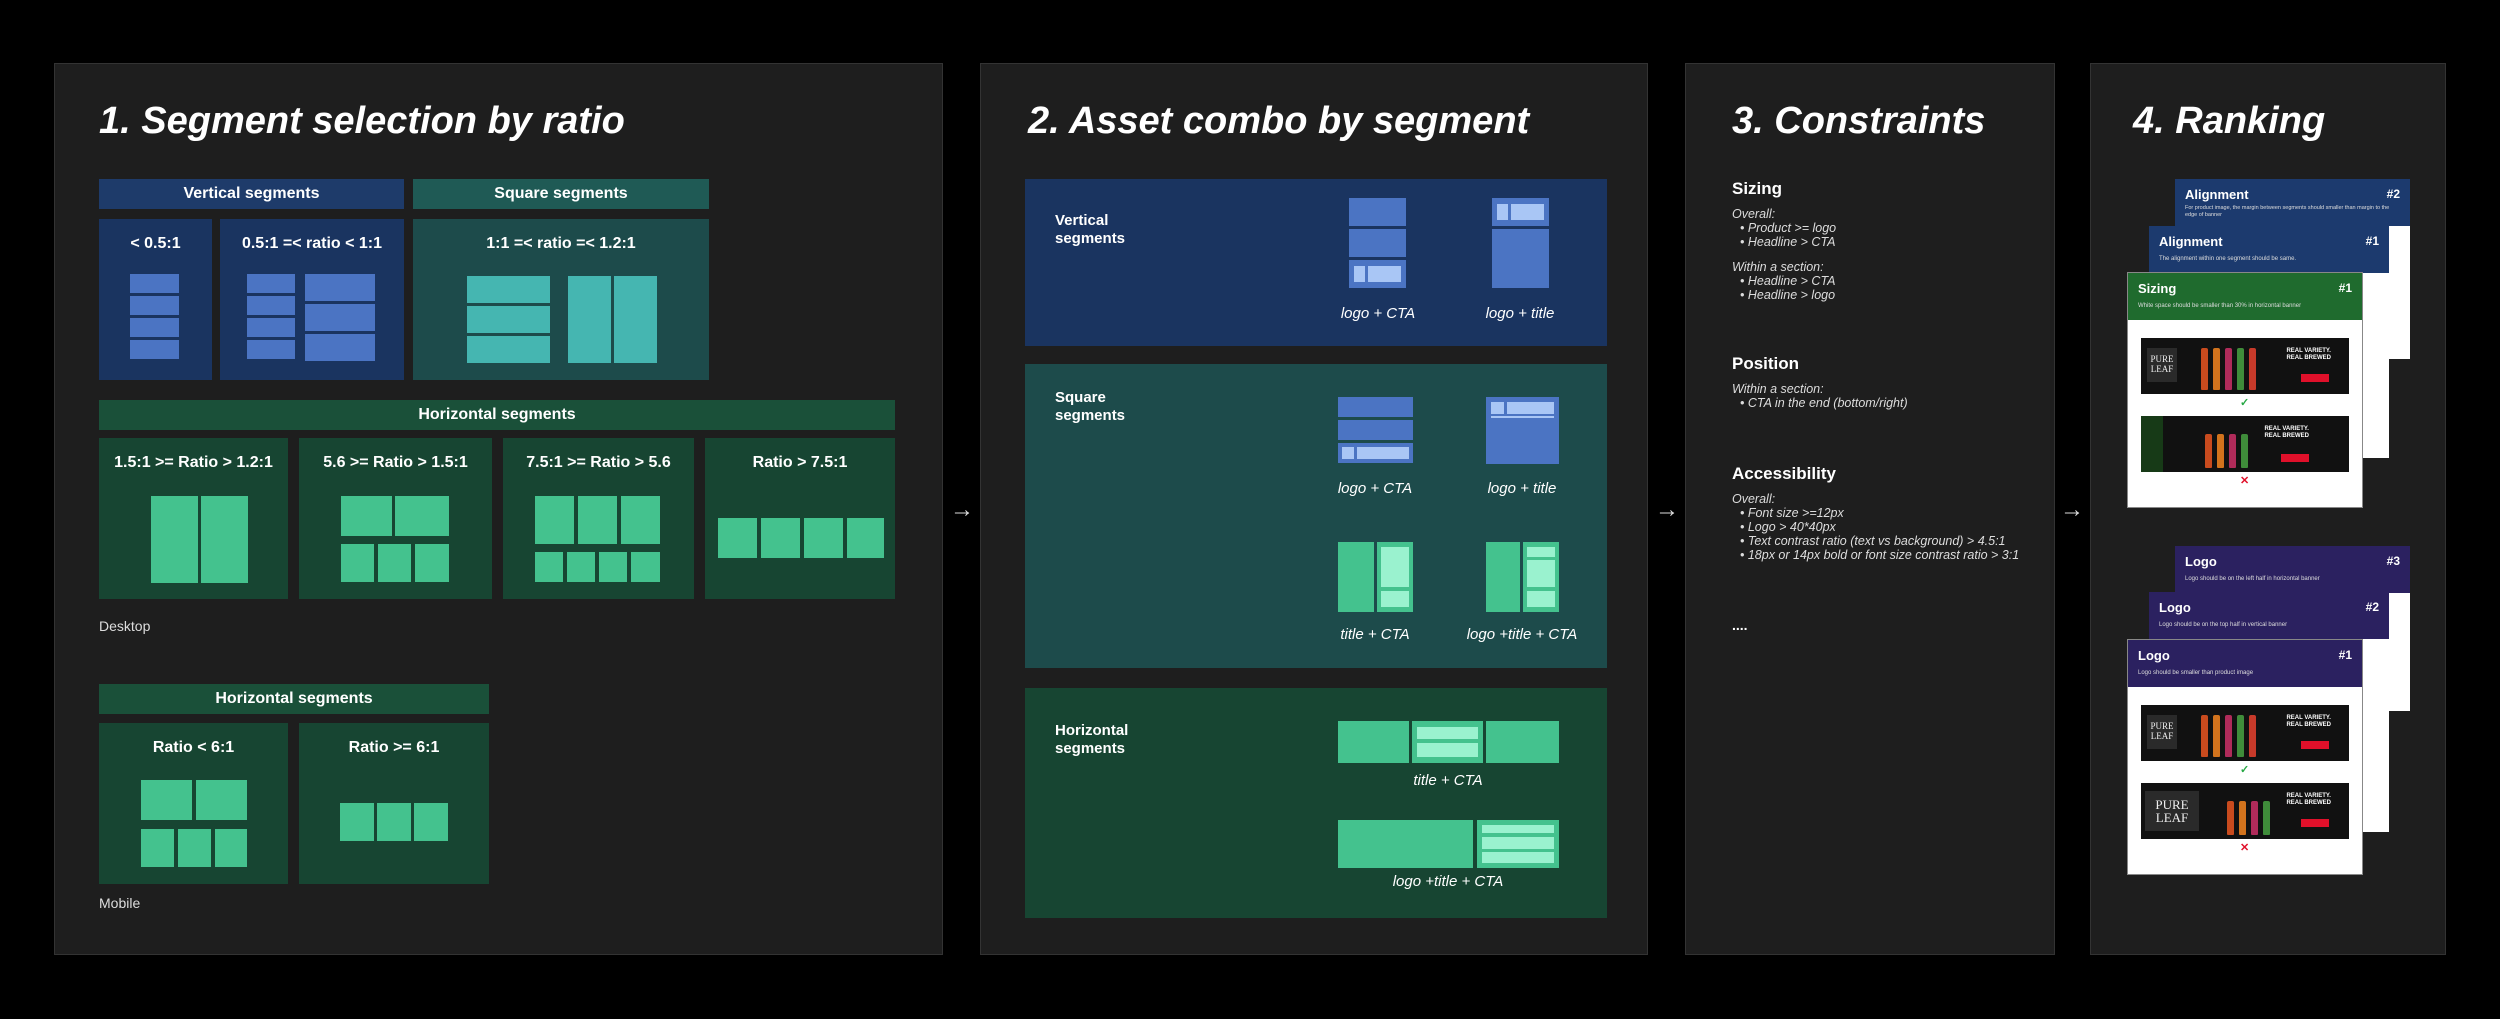 Image resolution: width=2500 pixels, height=1019 pixels. What do you see at coordinates (1092, 739) in the screenshot?
I see `section-label: Horizontal segments` at bounding box center [1092, 739].